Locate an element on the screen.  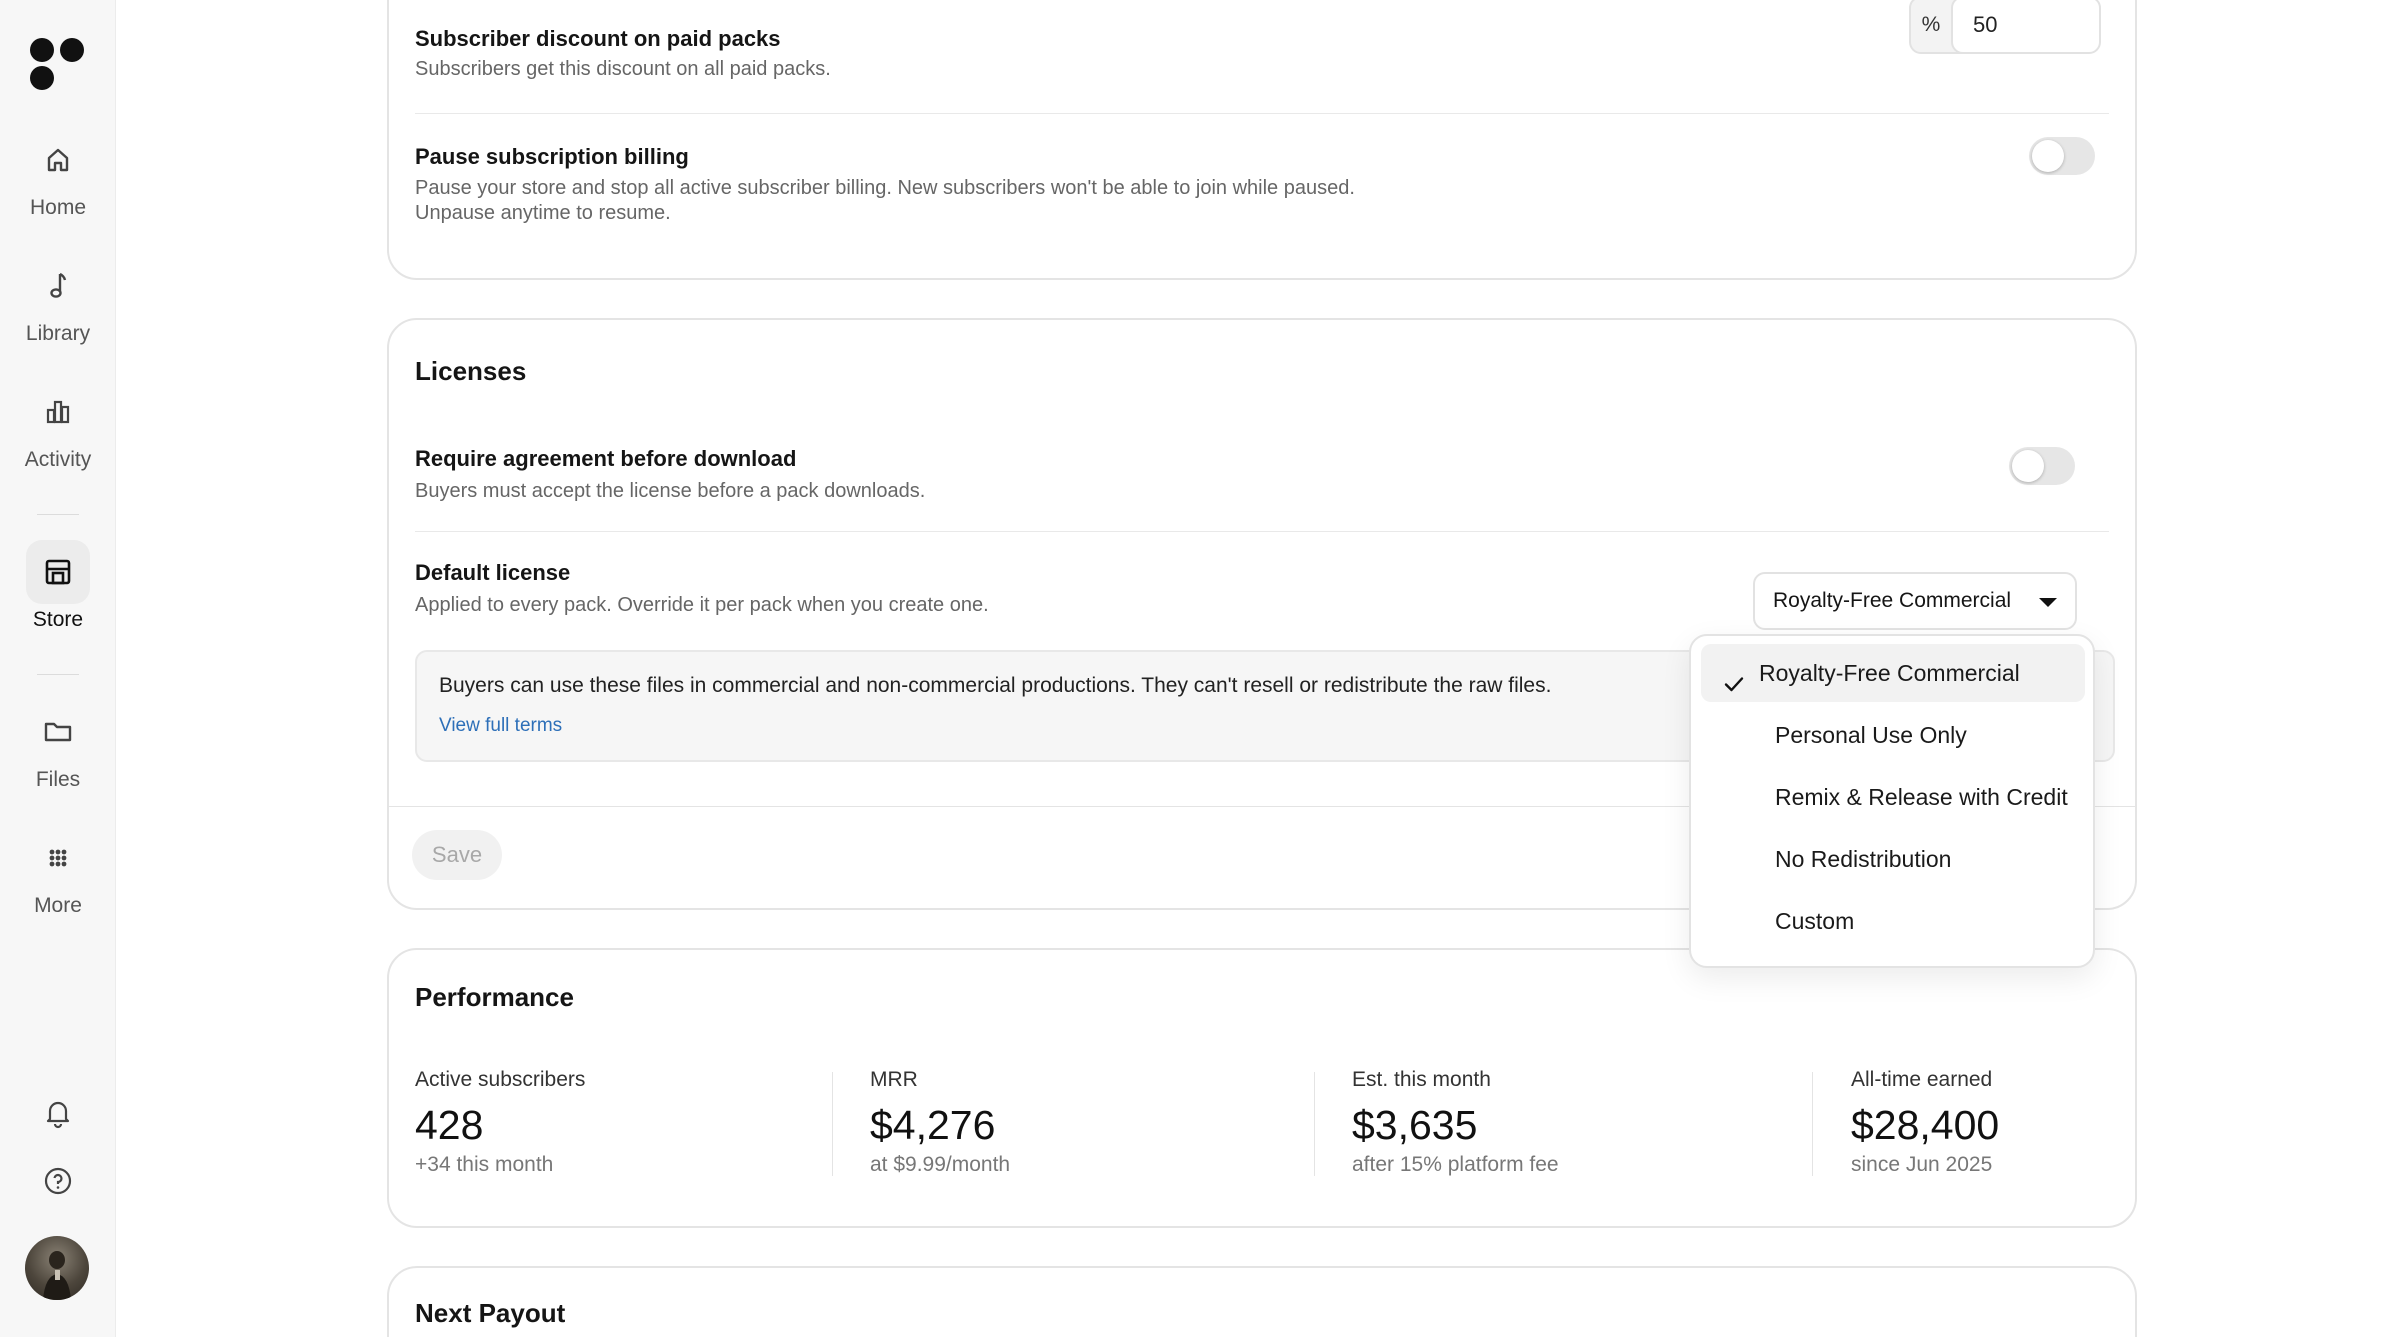
next-payout-title: Next Payout is located at coordinates (490, 1313).